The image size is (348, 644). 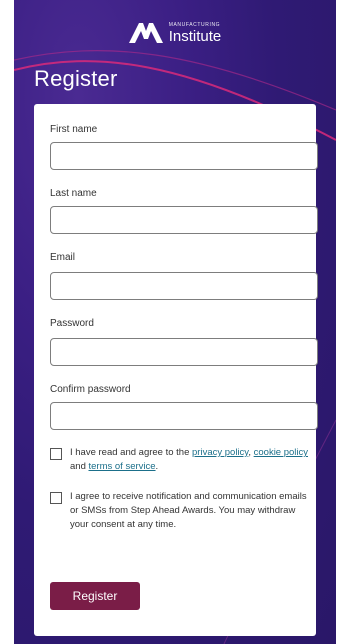 I want to click on password-label: Password, so click(x=72, y=323).